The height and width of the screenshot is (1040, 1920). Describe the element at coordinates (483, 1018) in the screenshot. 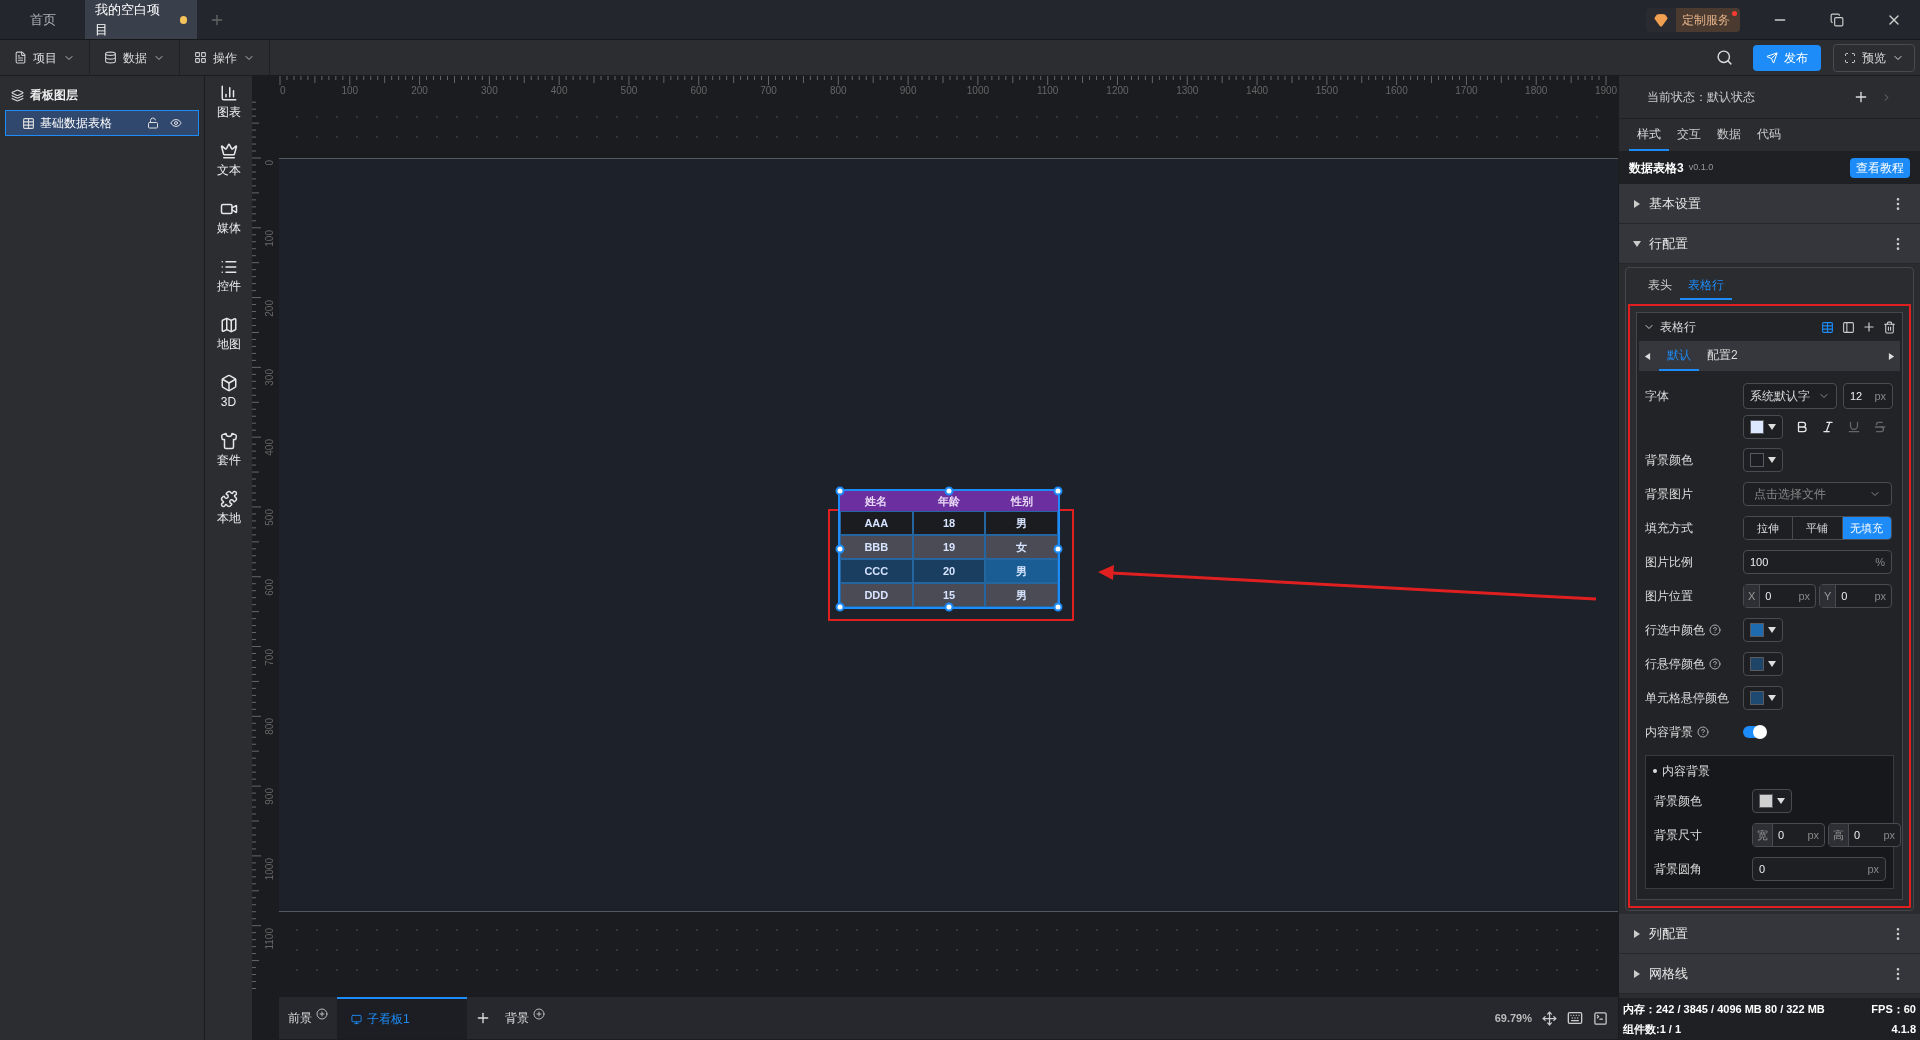

I see `add-board-icon` at that location.